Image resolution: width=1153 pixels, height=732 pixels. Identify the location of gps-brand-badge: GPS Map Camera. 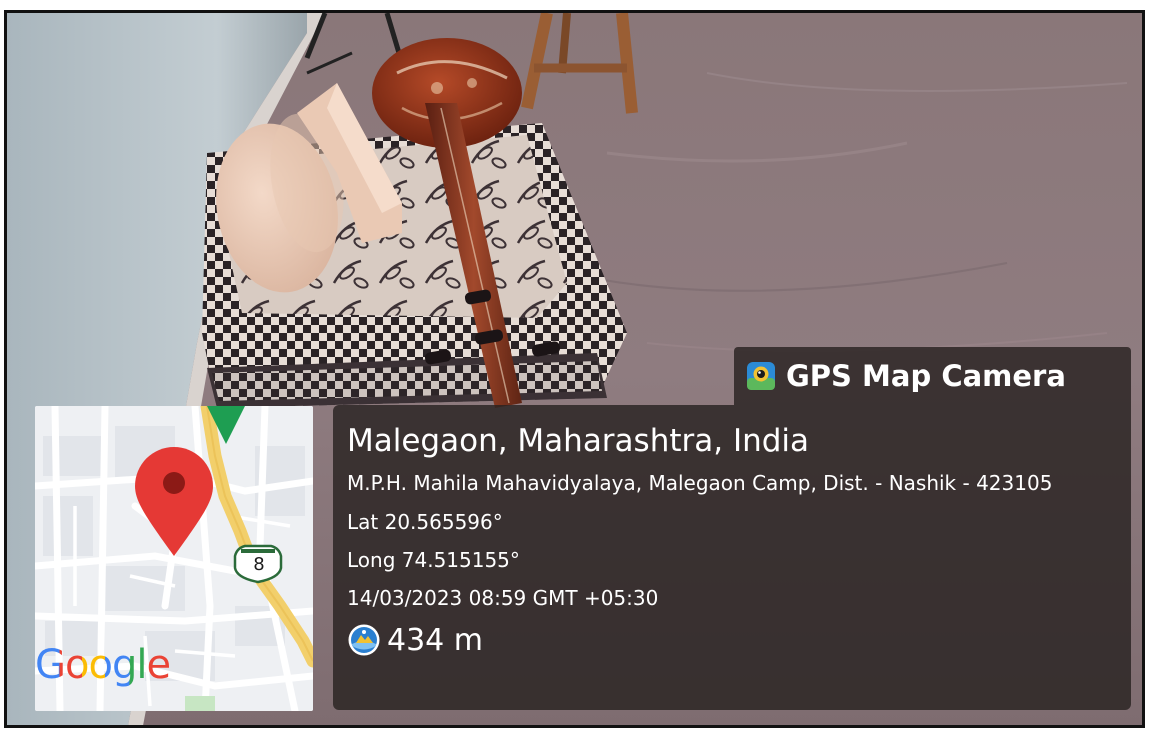
(932, 376).